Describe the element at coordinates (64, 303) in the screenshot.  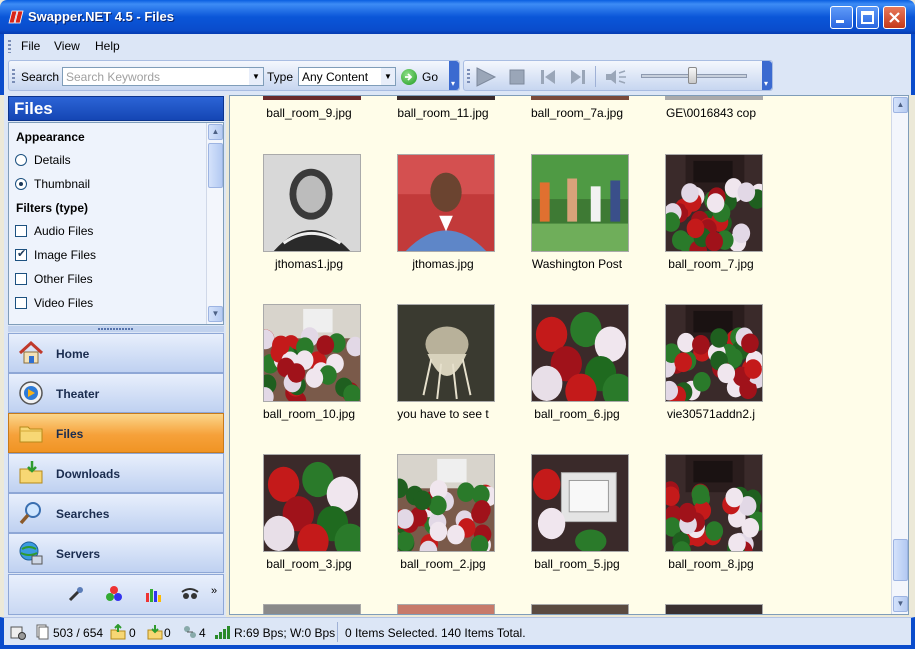
I see `filter-video-label: Video Files` at that location.